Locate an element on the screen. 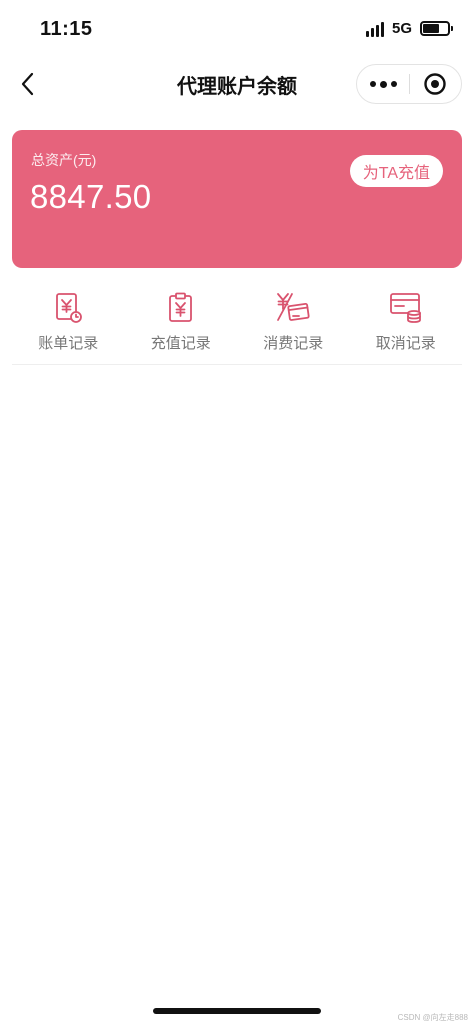 Image resolution: width=474 pixels, height=1025 pixels. menu-label-consumption-record: 消费记录 is located at coordinates (293, 343).